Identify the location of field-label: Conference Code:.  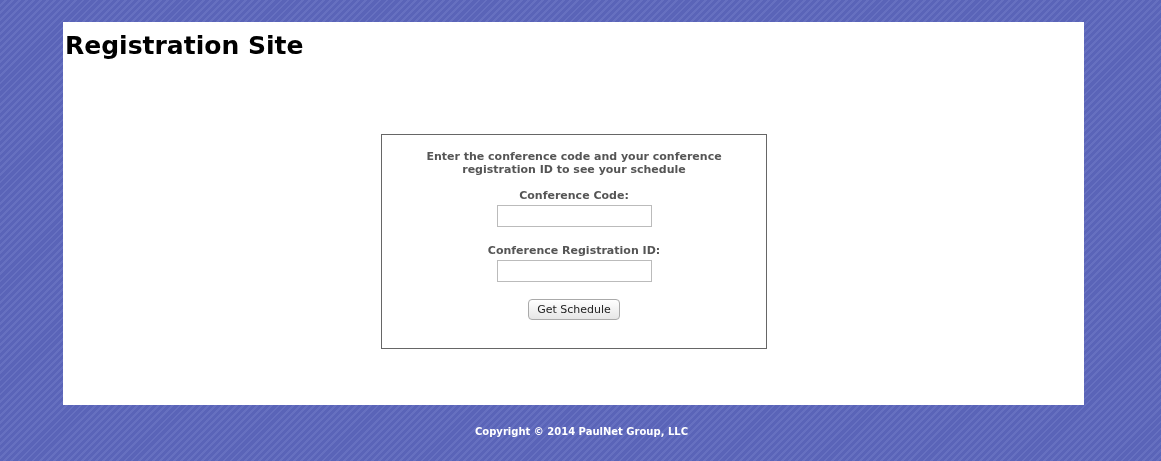
(574, 195).